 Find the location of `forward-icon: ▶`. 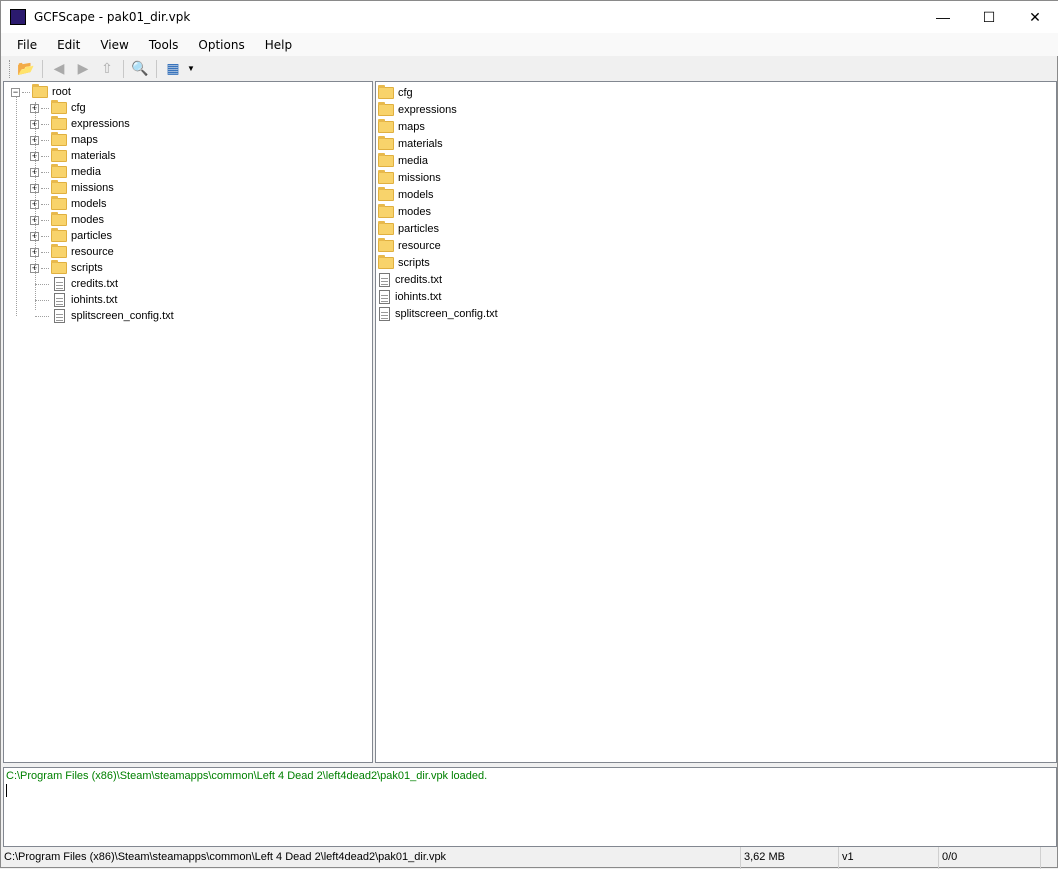

forward-icon: ▶ is located at coordinates (83, 69).